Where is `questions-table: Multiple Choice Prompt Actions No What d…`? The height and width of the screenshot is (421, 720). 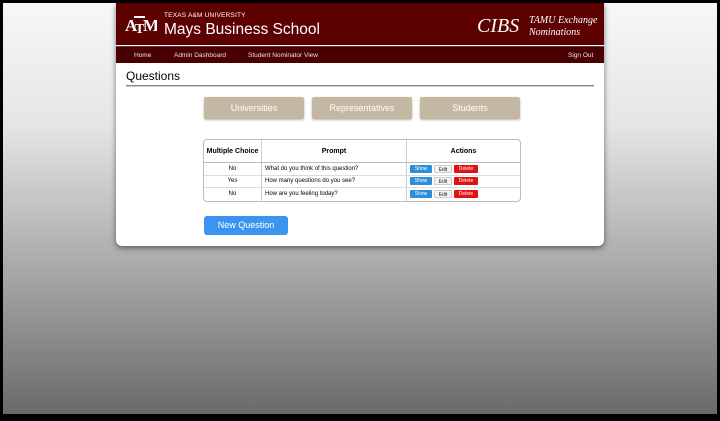 questions-table: Multiple Choice Prompt Actions No What d… is located at coordinates (362, 170).